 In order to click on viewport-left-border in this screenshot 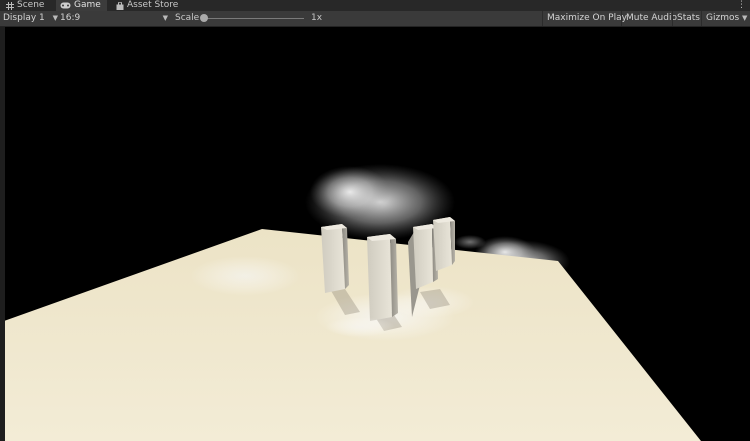, I will do `click(2, 234)`.